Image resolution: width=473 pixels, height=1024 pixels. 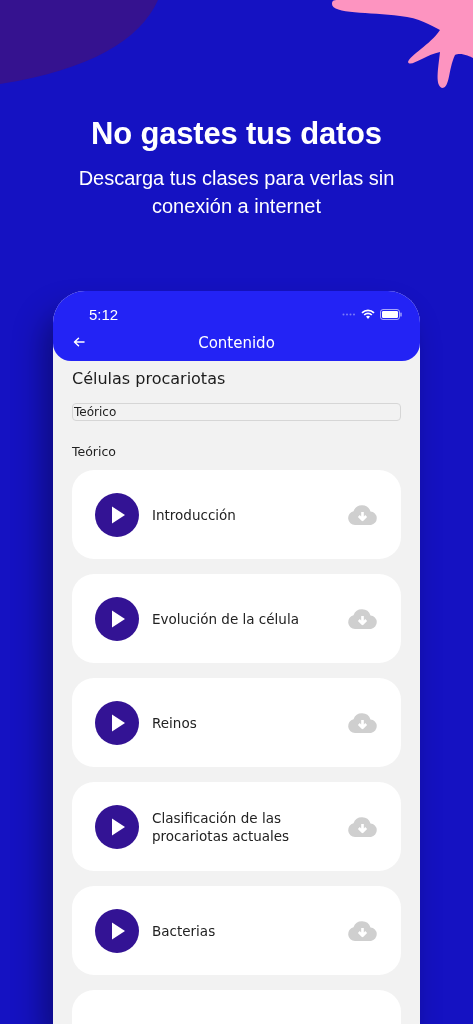 What do you see at coordinates (221, 826) in the screenshot?
I see `lesson-title: Clasificación de las procariotas actuales` at bounding box center [221, 826].